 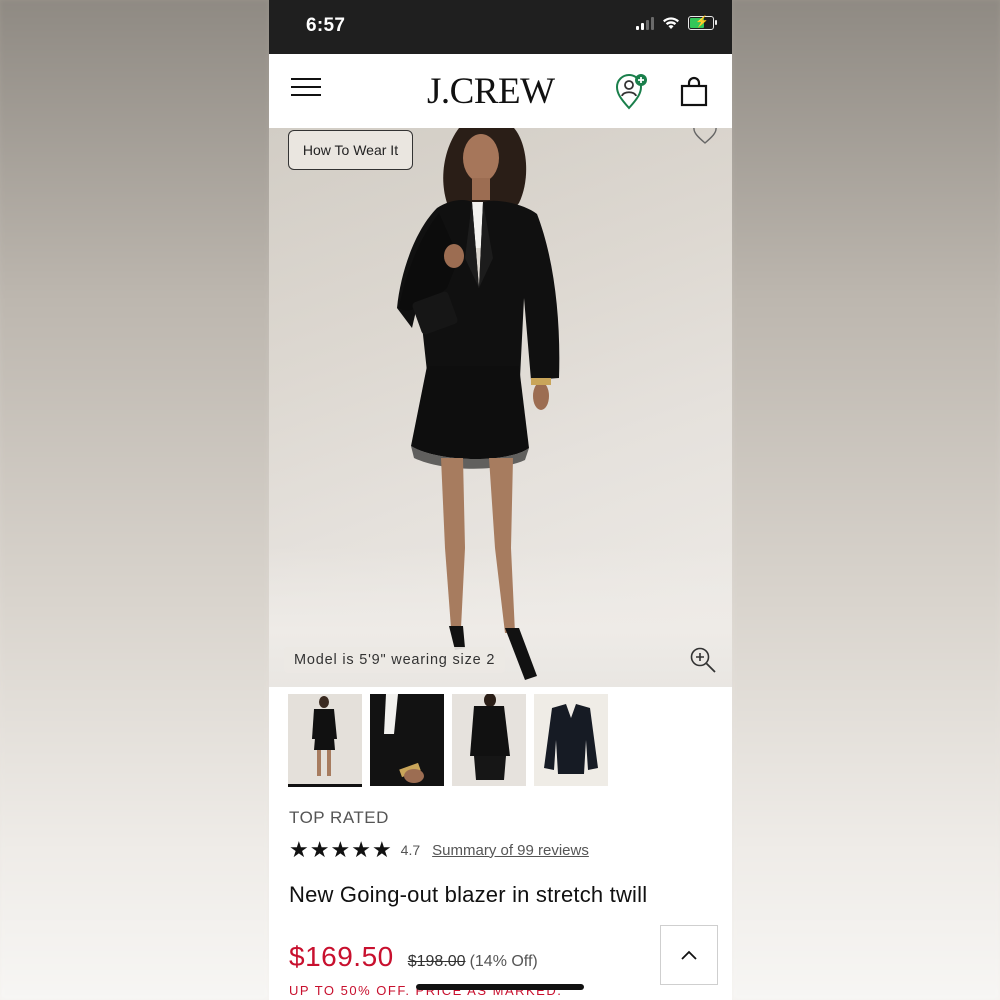 I want to click on how-to-wear-it-button: How To Wear It, so click(x=350, y=150).